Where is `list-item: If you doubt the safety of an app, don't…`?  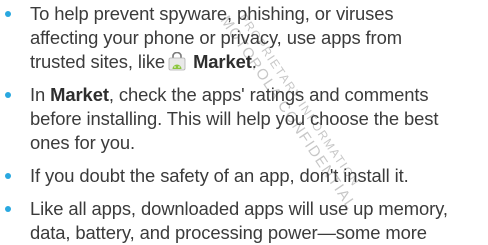 list-item: If you doubt the safety of an app, don't… is located at coordinates (244, 176).